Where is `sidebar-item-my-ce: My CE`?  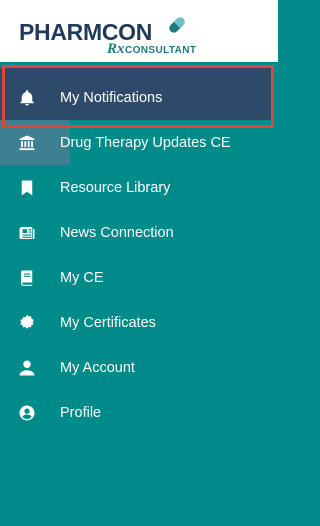 sidebar-item-my-ce: My CE is located at coordinates (139, 277).